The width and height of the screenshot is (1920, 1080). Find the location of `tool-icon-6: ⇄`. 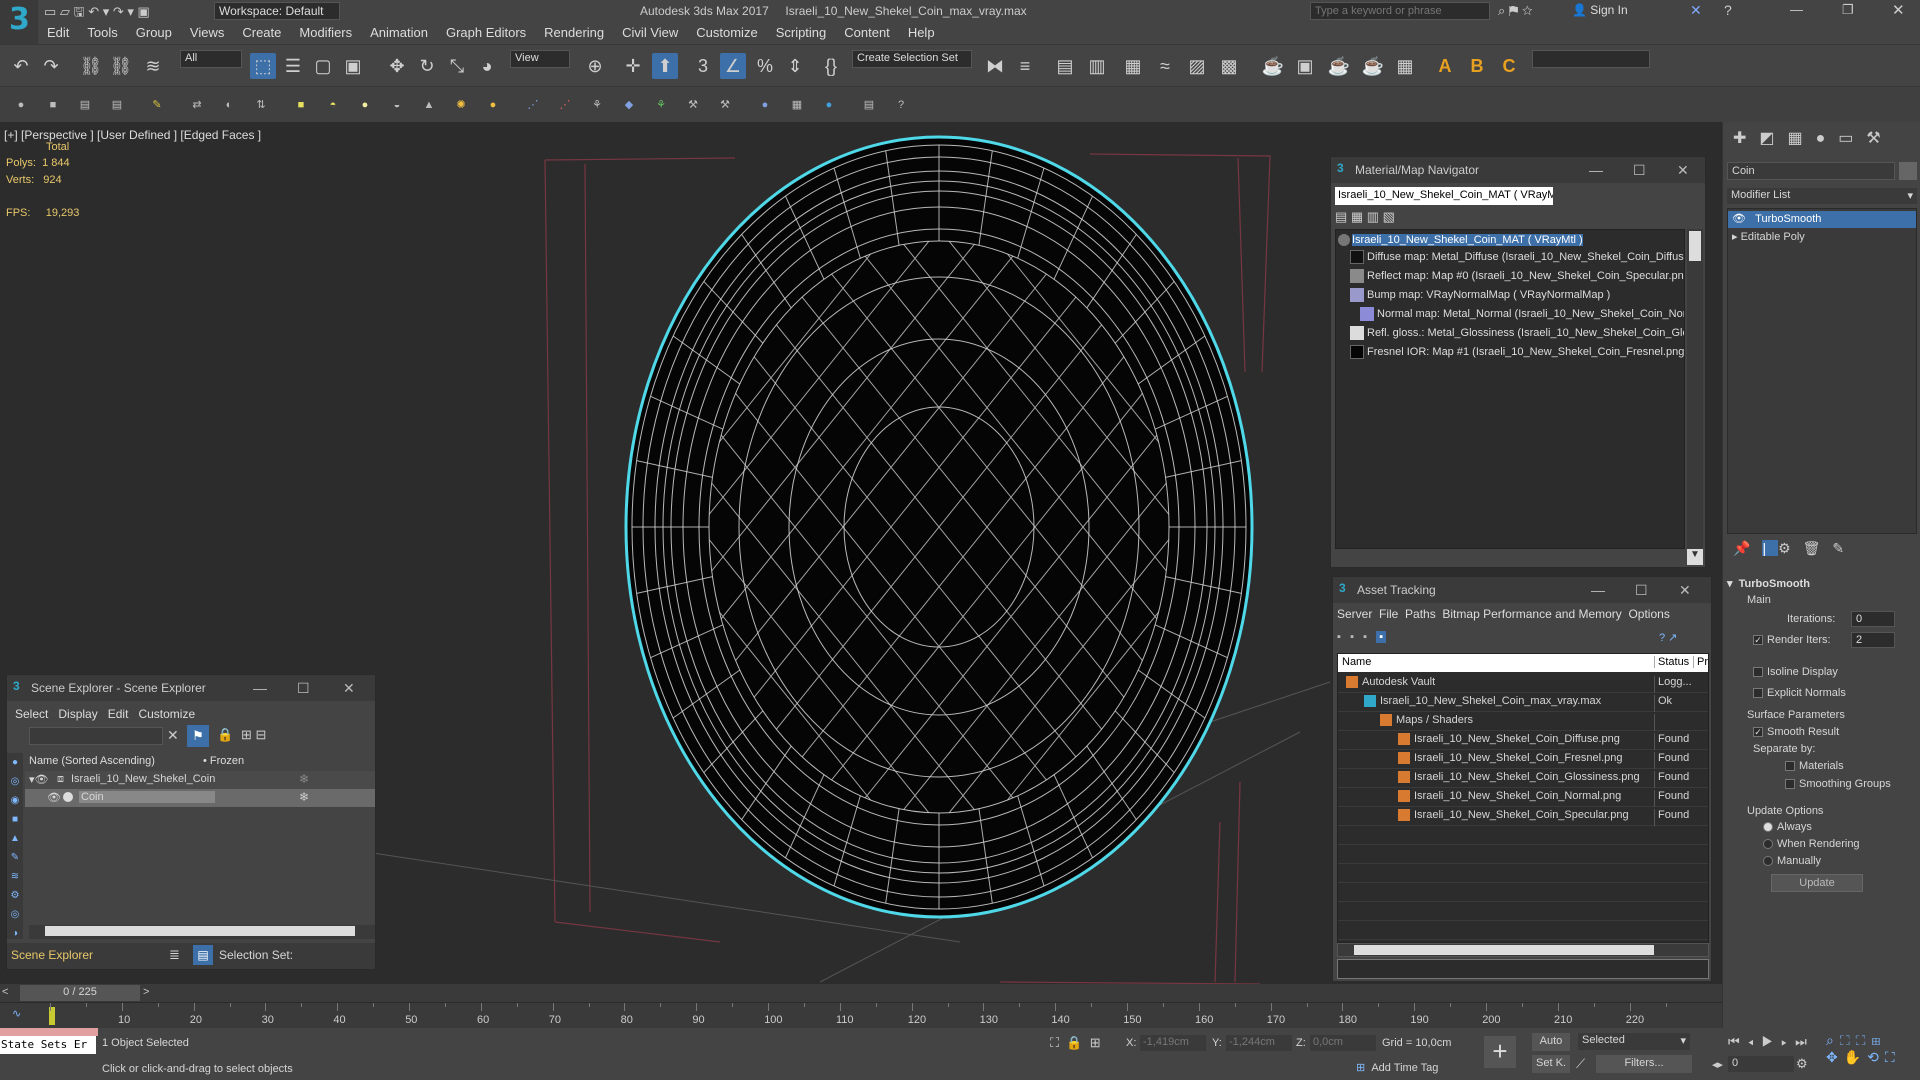

tool-icon-6: ⇄ is located at coordinates (197, 105).